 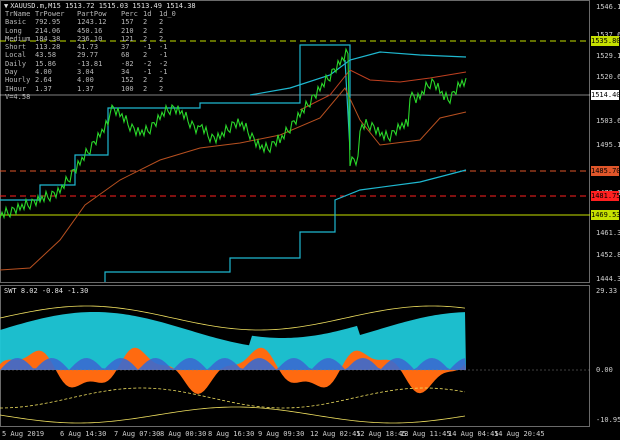 What do you see at coordinates (16, 47) in the screenshot?
I see `table-cell: Short` at bounding box center [16, 47].